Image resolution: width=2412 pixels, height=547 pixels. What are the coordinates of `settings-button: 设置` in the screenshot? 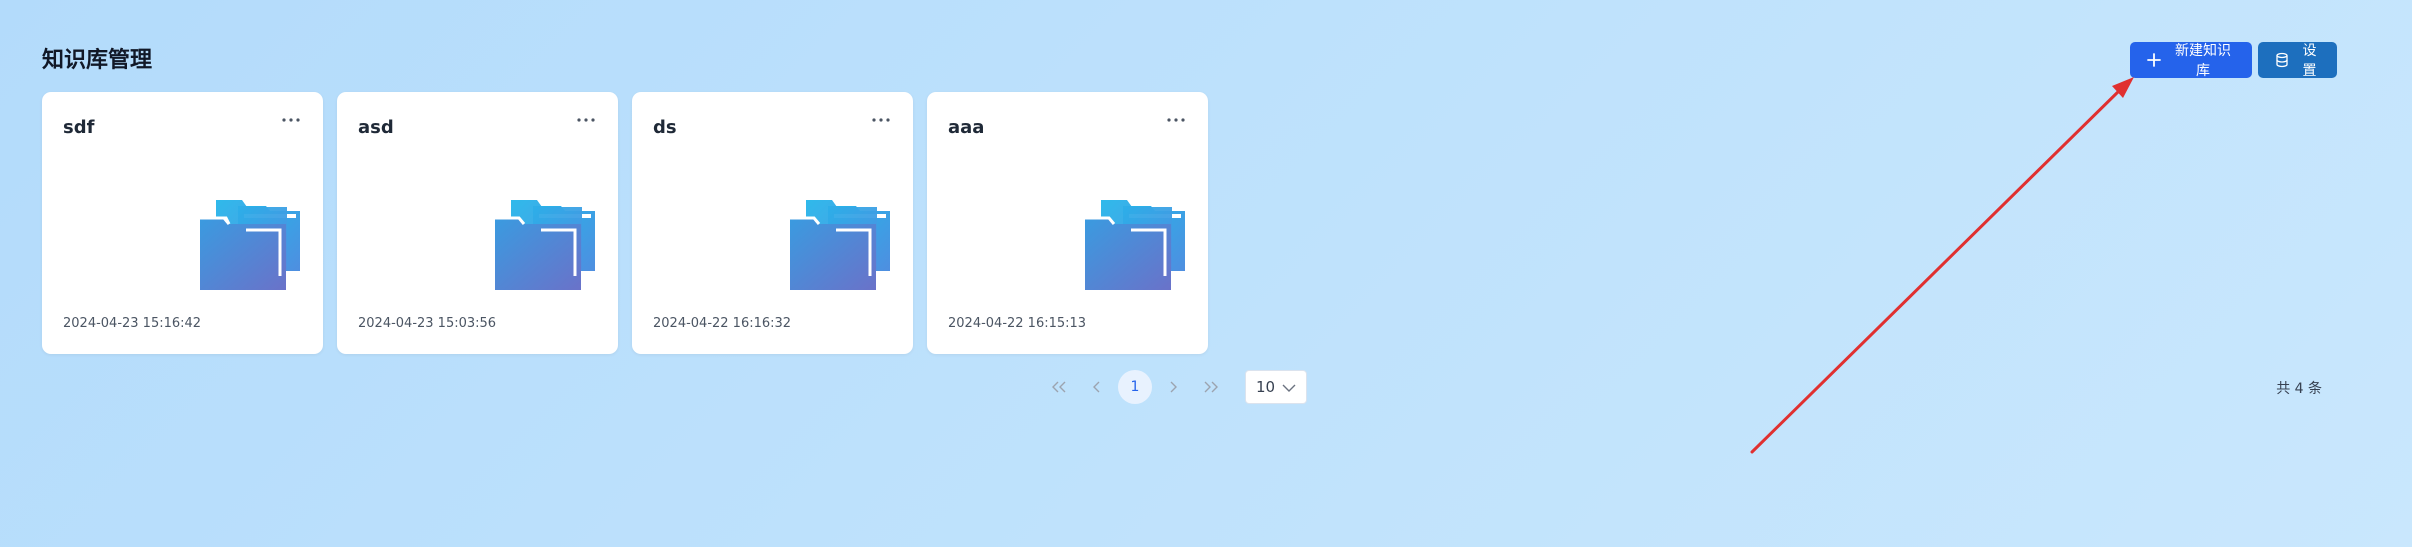 It's located at (2297, 60).